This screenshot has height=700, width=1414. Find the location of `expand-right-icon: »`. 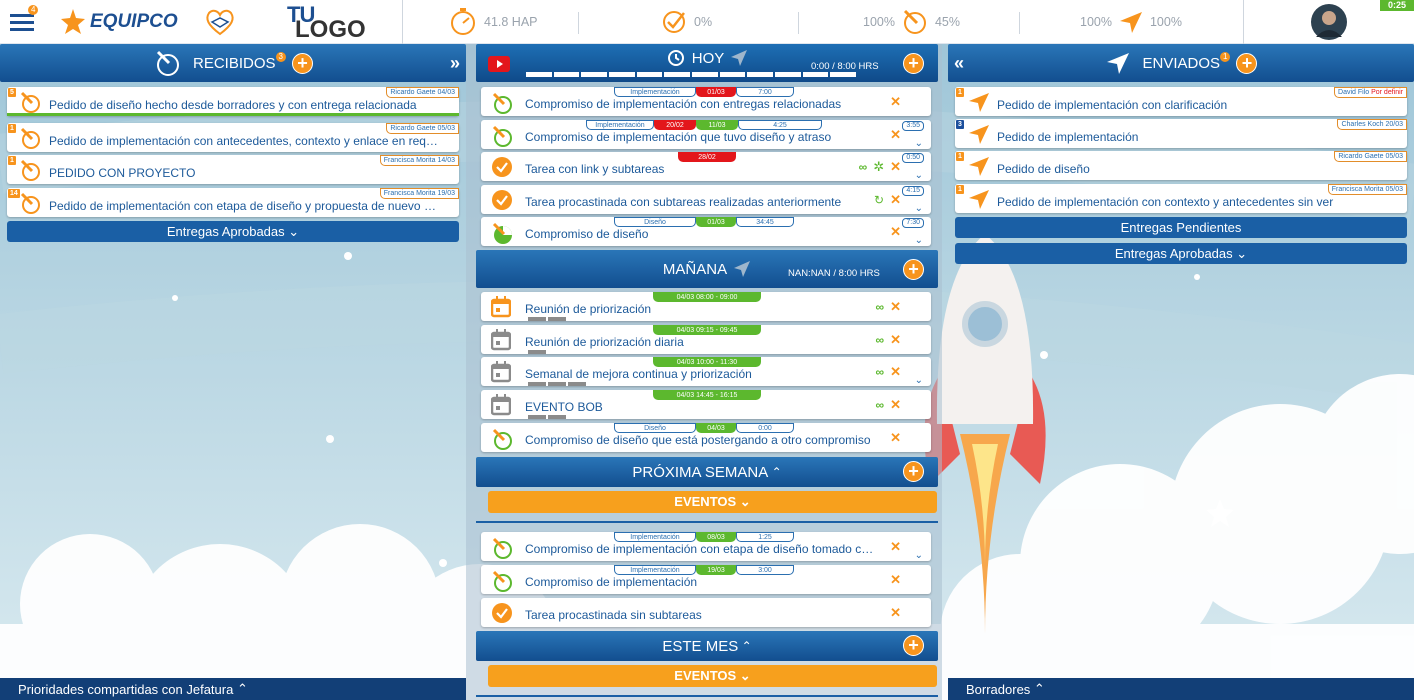

expand-right-icon: » is located at coordinates (455, 63).